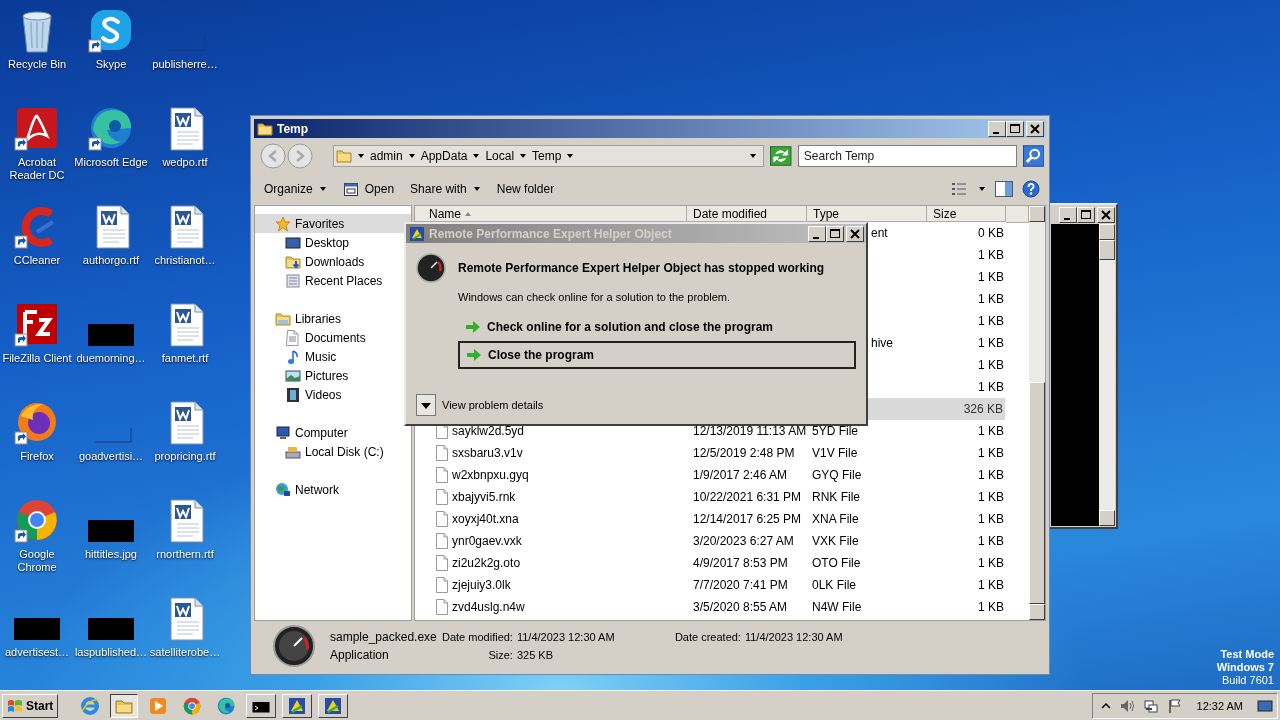 The width and height of the screenshot is (1280, 720). I want to click on nav-item: Downloads, so click(312, 261).